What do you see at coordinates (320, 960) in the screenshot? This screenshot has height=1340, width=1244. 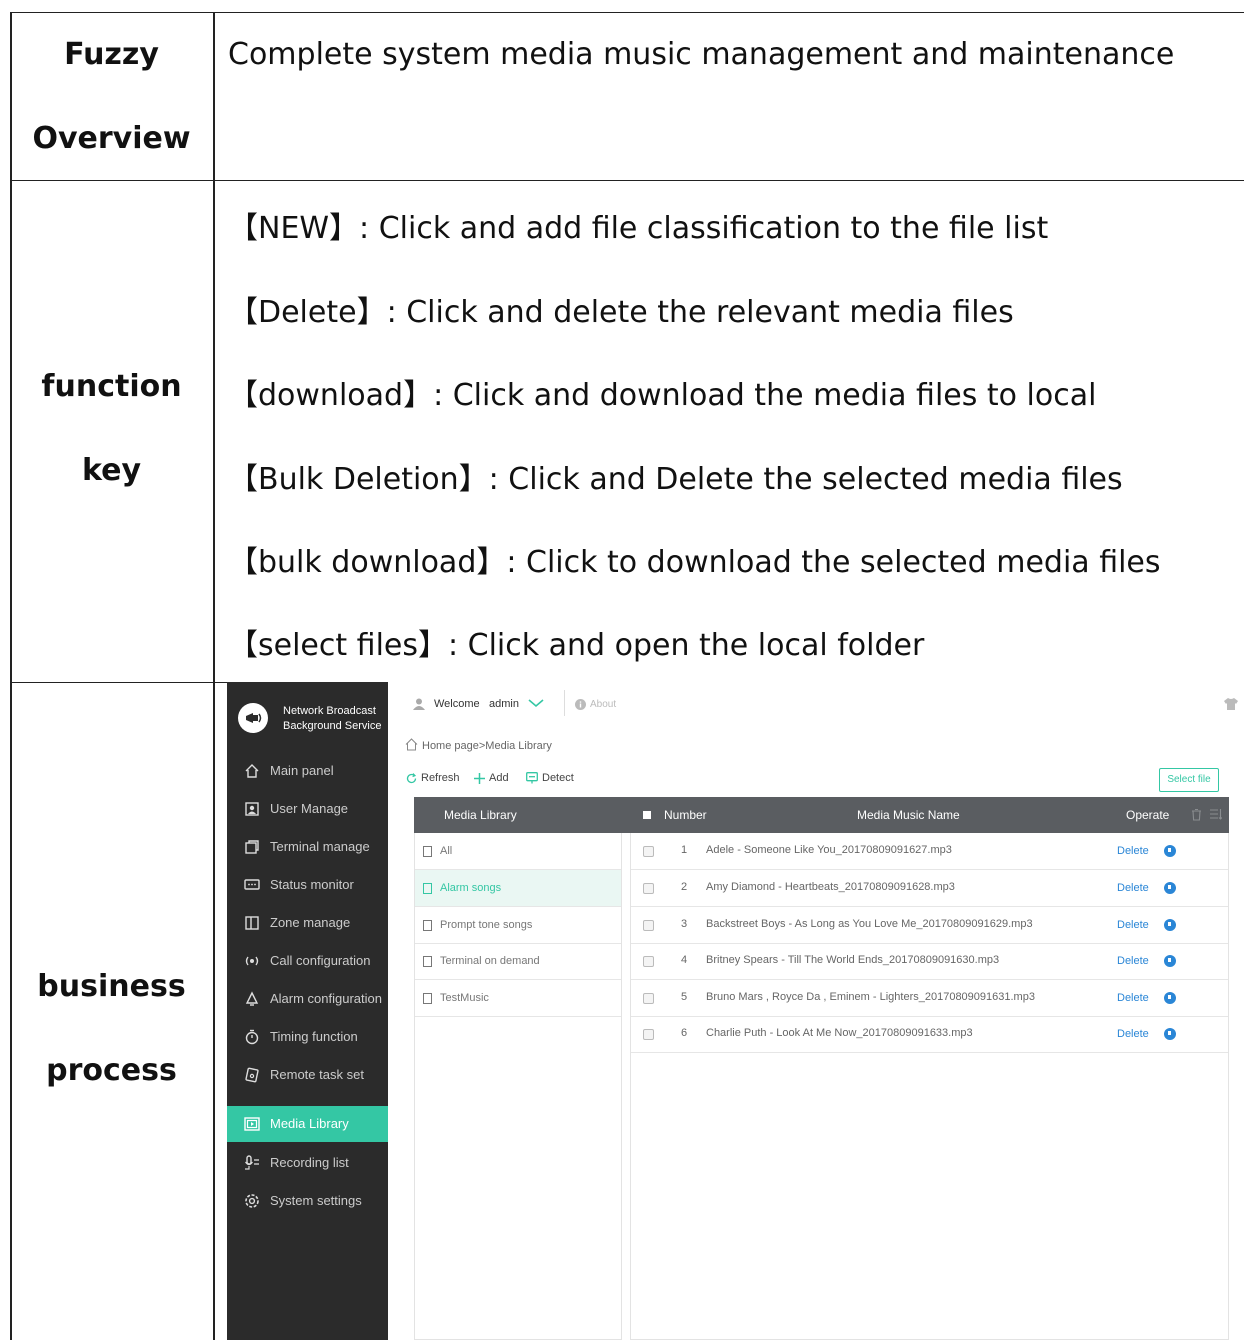 I see `nav-label: Call configuration` at bounding box center [320, 960].